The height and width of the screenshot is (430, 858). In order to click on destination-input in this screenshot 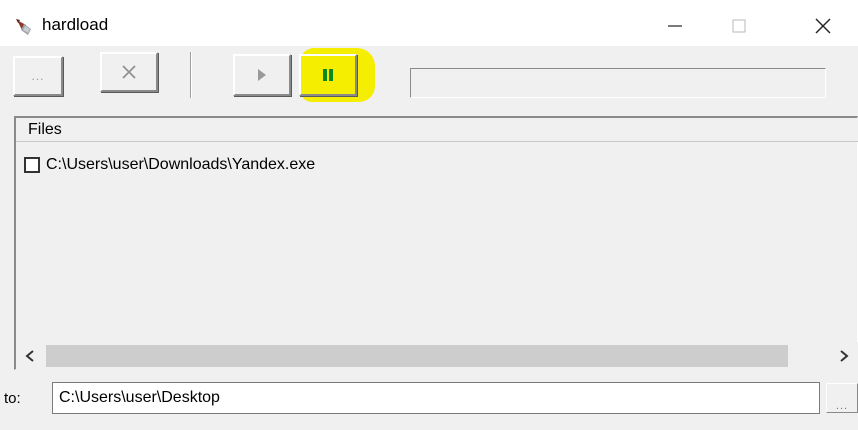, I will do `click(436, 398)`.